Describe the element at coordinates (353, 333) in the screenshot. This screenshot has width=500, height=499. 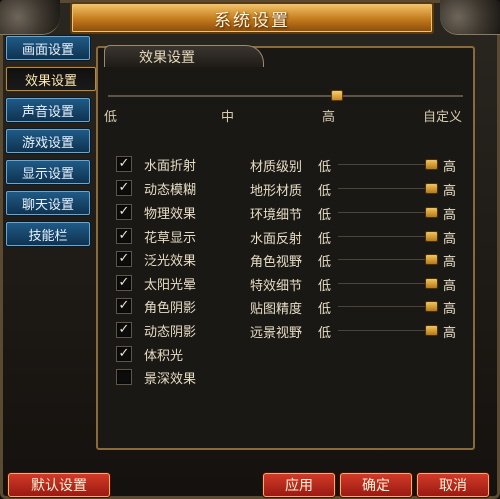
I see `quality-row-far-view: 远景视野 低 高` at that location.